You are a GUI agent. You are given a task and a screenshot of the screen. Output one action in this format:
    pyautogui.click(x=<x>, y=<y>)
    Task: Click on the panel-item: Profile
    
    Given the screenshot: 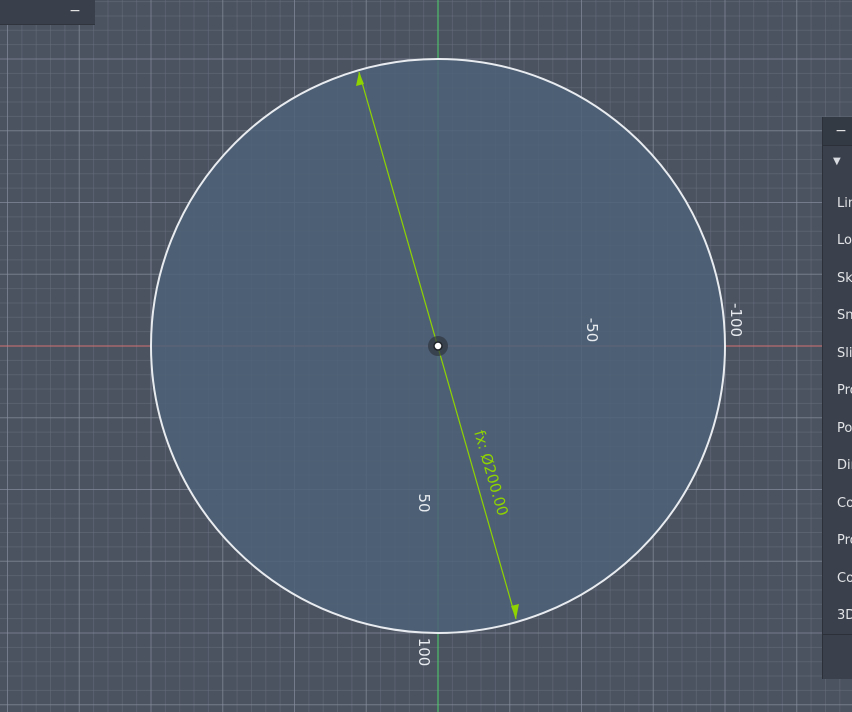 What is the action you would take?
    pyautogui.click(x=844, y=391)
    